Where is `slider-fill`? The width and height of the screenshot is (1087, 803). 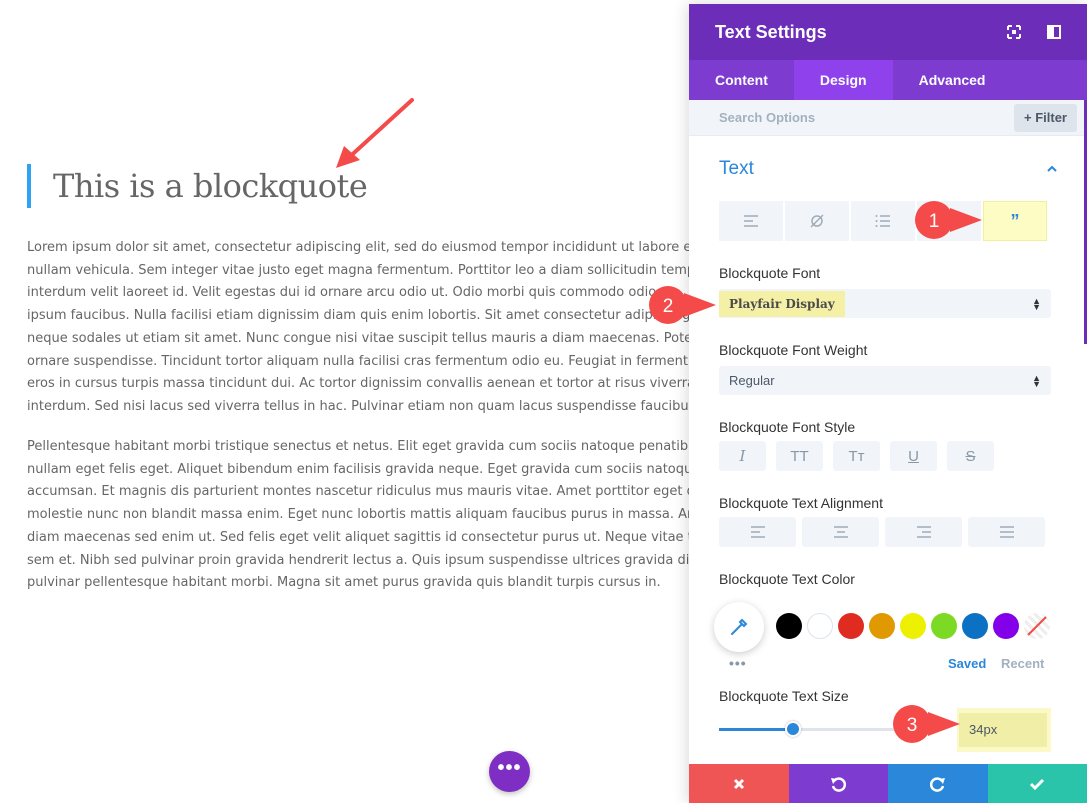 slider-fill is located at coordinates (756, 729).